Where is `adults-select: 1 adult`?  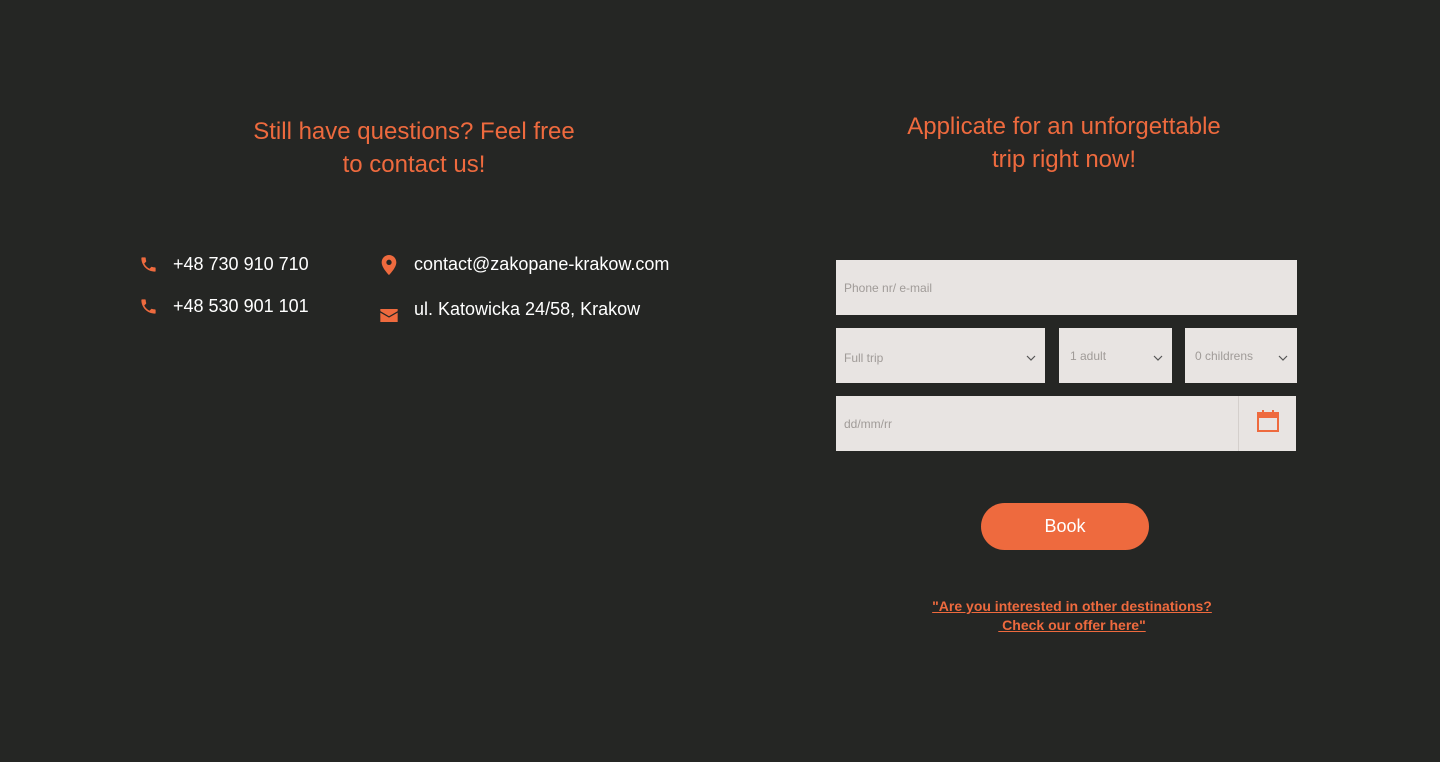
adults-select: 1 adult is located at coordinates (1115, 355).